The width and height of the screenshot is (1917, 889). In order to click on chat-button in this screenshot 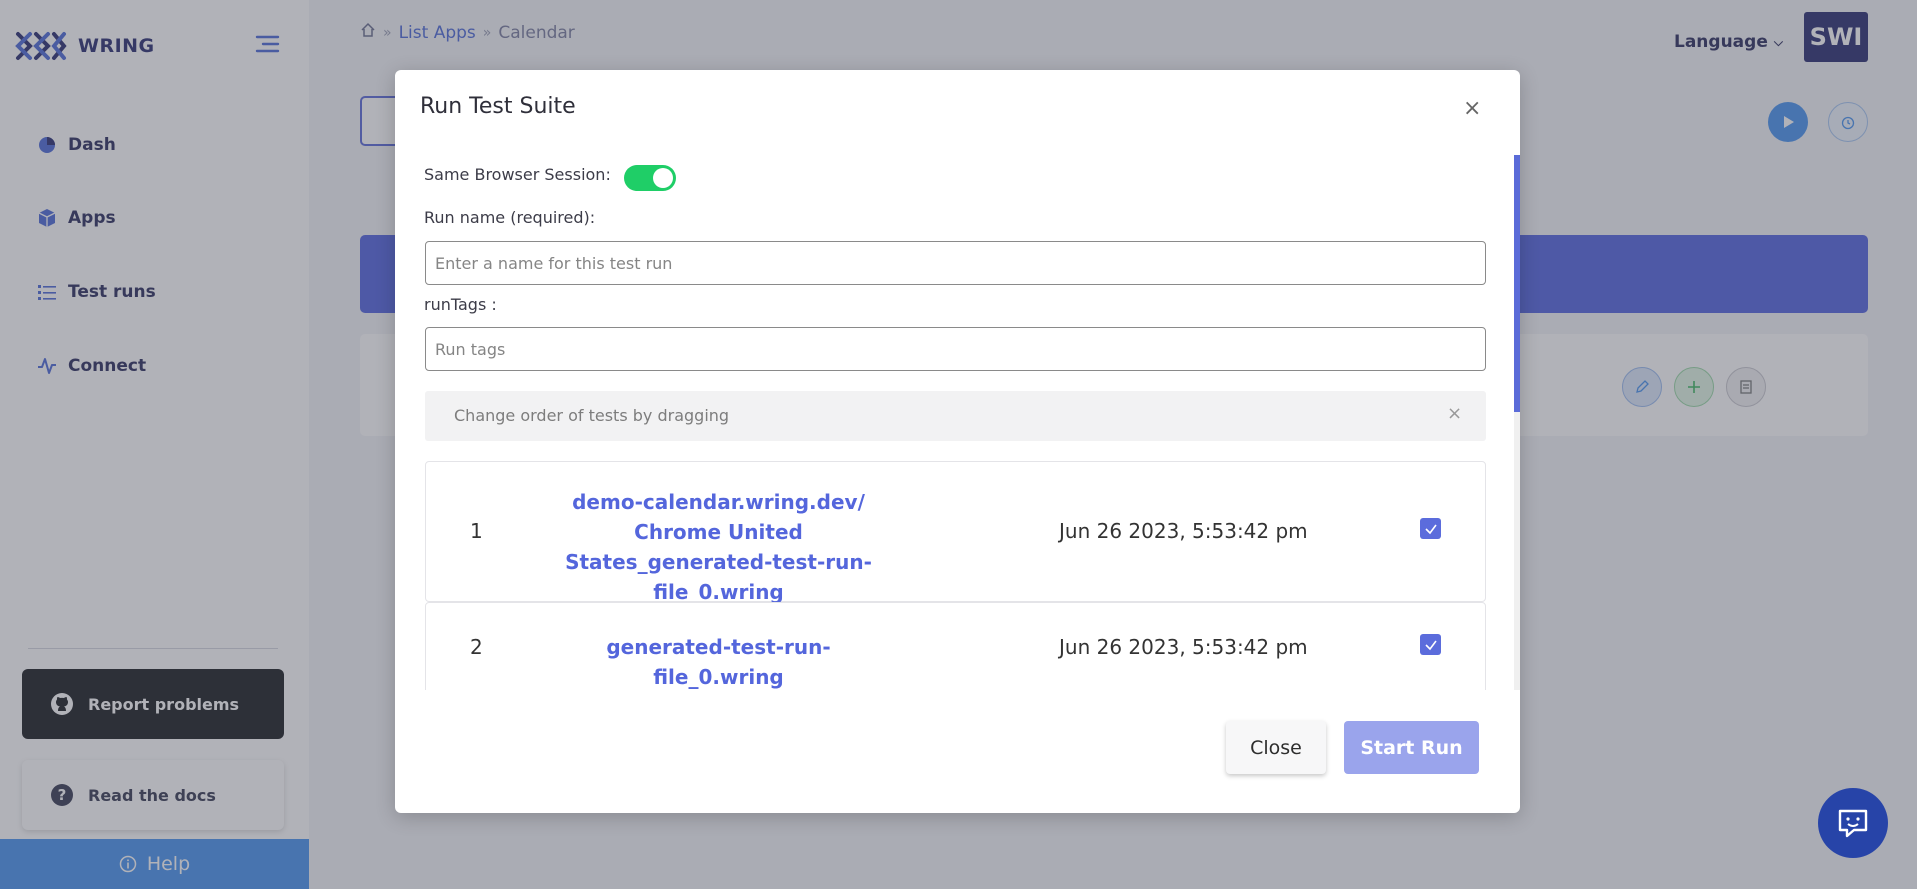, I will do `click(1853, 823)`.